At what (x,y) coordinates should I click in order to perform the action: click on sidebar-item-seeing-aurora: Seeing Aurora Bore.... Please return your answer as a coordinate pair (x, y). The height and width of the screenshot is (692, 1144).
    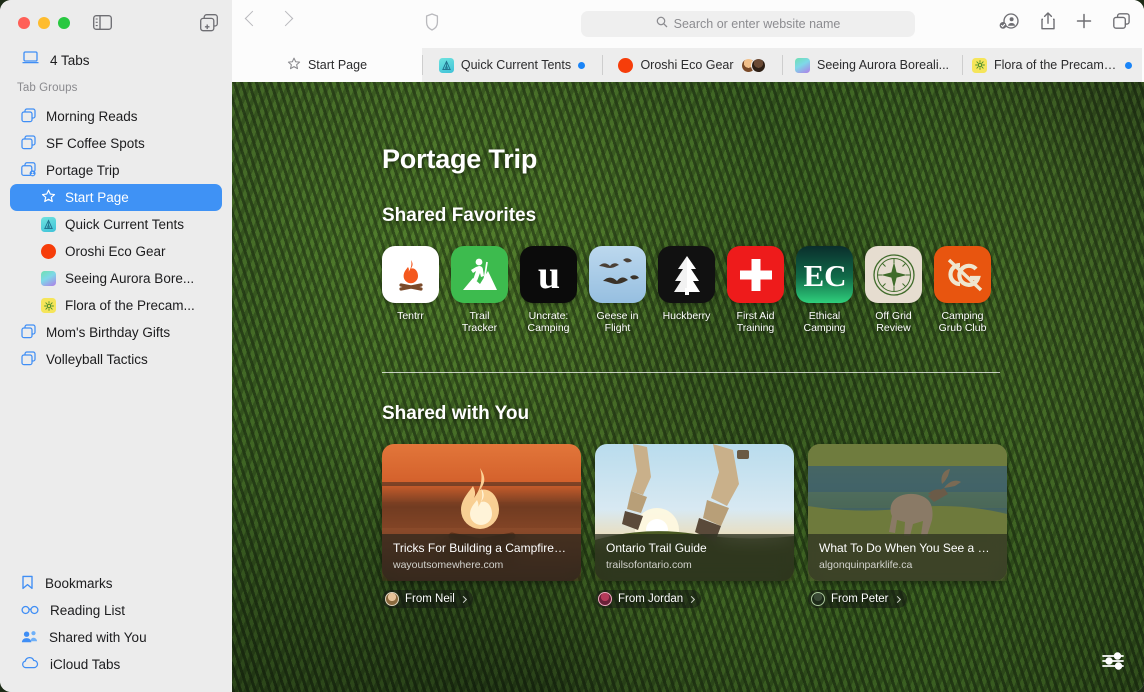
    Looking at the image, I should click on (116, 278).